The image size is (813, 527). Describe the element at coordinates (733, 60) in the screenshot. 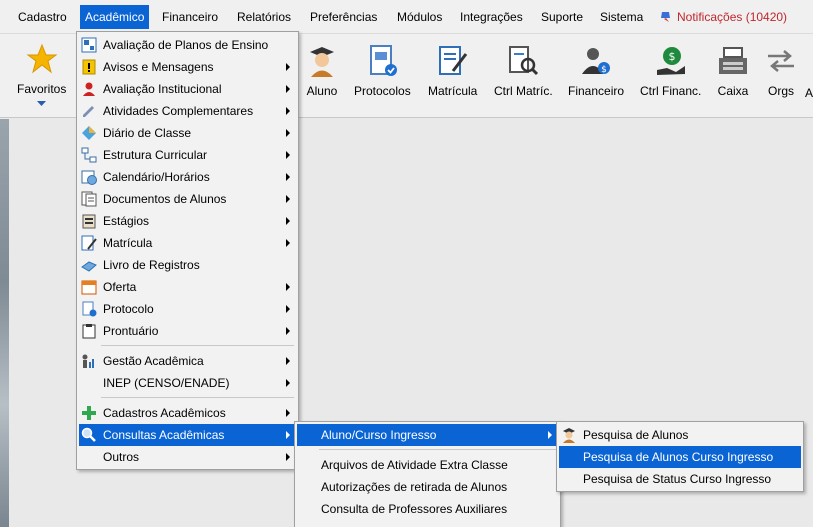

I see `cash-register-icon` at that location.